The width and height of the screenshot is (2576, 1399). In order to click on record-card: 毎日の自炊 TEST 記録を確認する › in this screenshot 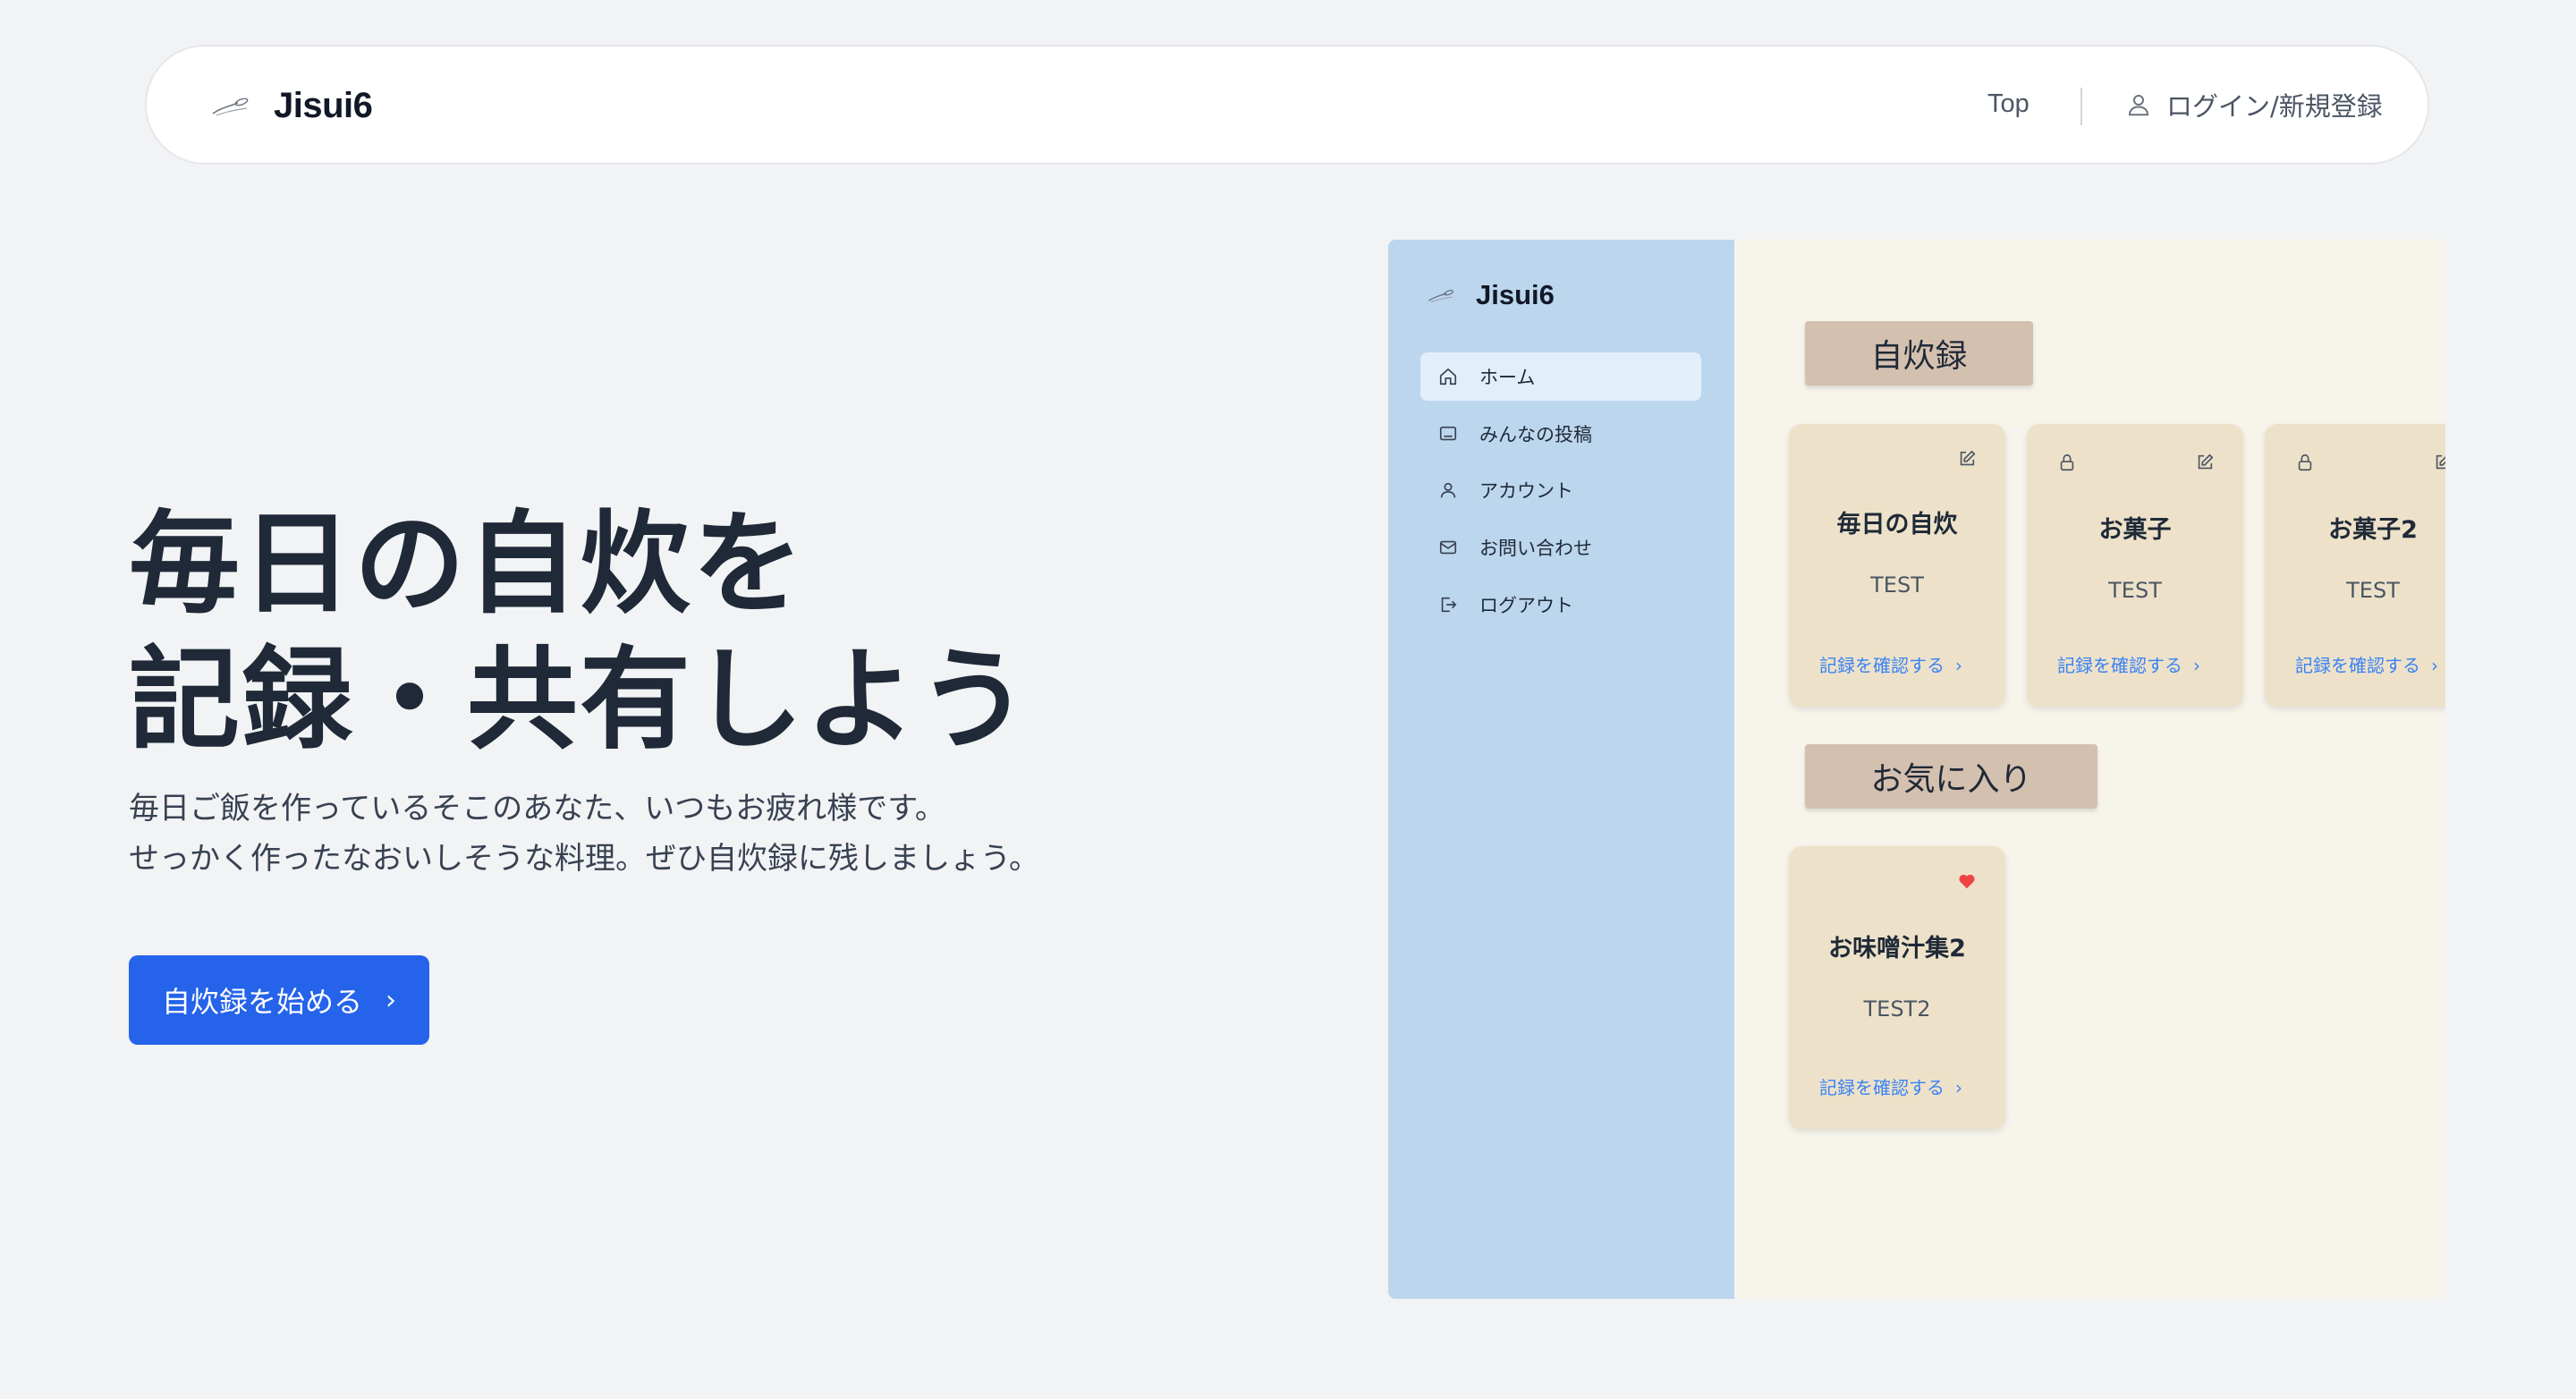, I will do `click(1897, 565)`.